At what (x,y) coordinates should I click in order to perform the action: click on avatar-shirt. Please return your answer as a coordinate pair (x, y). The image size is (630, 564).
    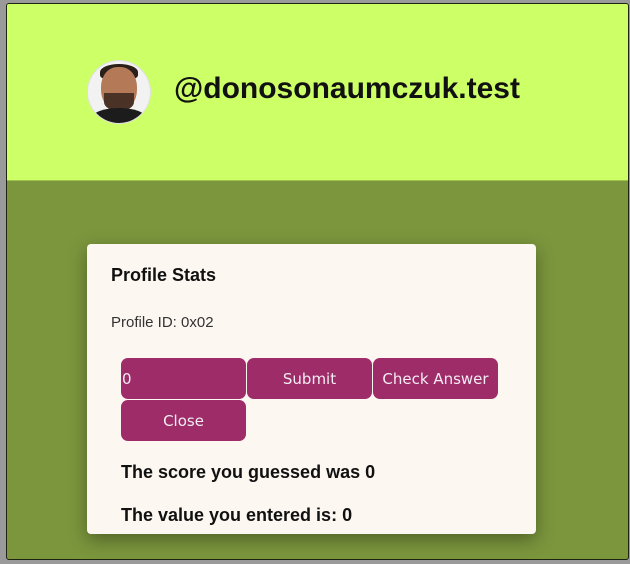
    Looking at the image, I should click on (119, 115).